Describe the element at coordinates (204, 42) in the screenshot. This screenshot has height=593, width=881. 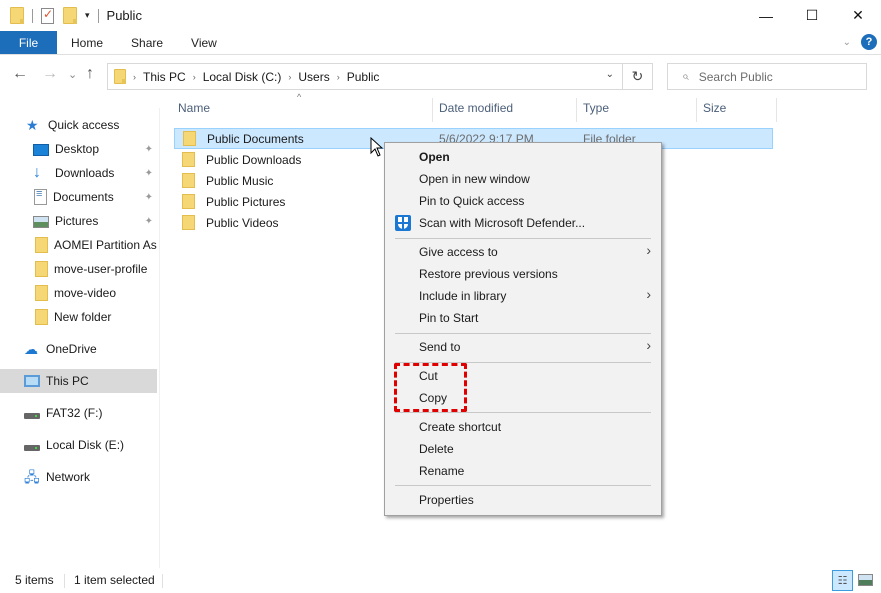
I see `tab-view: View` at that location.